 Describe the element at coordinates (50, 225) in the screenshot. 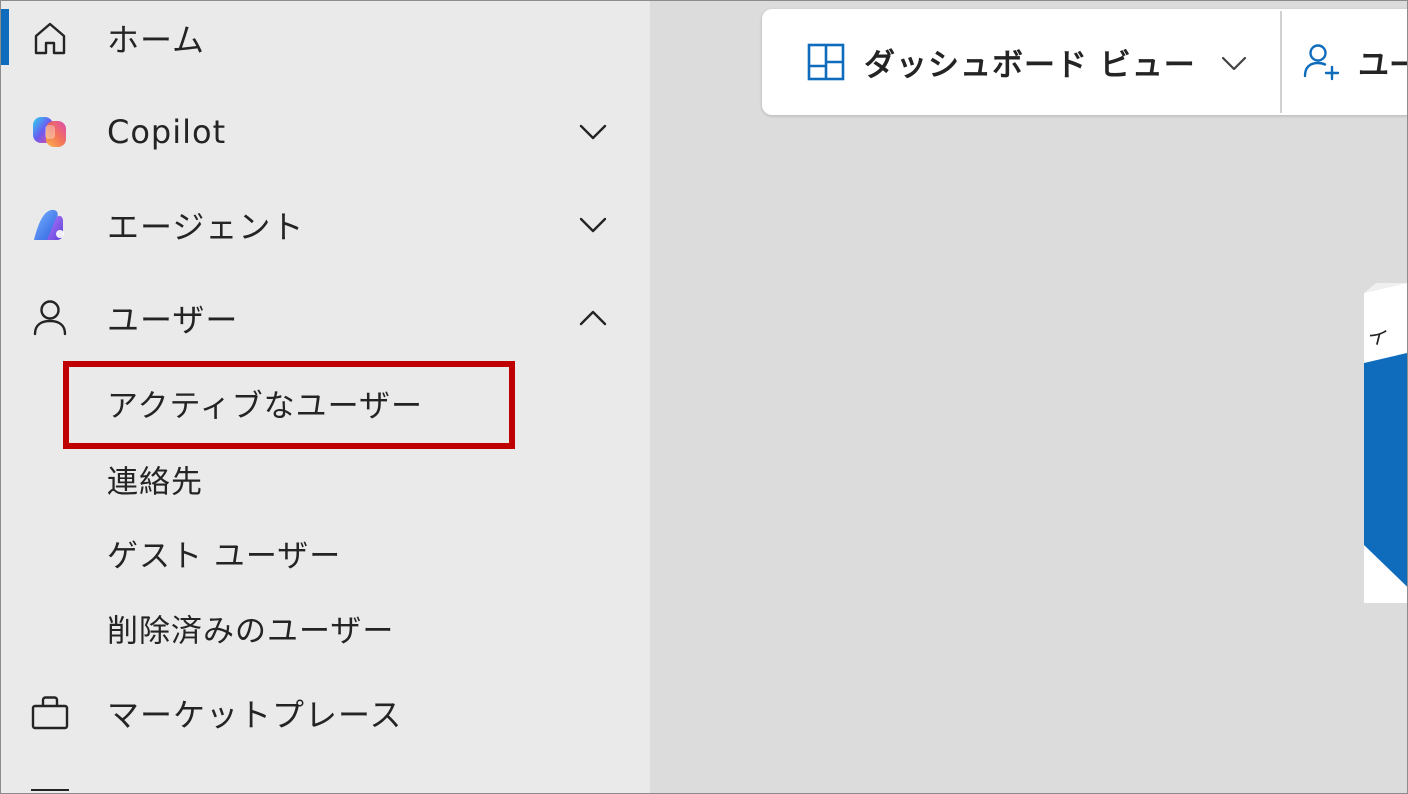

I see `agents-icon` at that location.